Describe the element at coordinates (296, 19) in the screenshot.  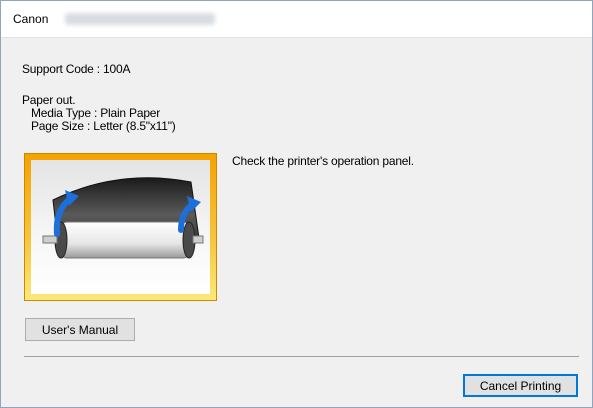
I see `title-bar: Canon` at that location.